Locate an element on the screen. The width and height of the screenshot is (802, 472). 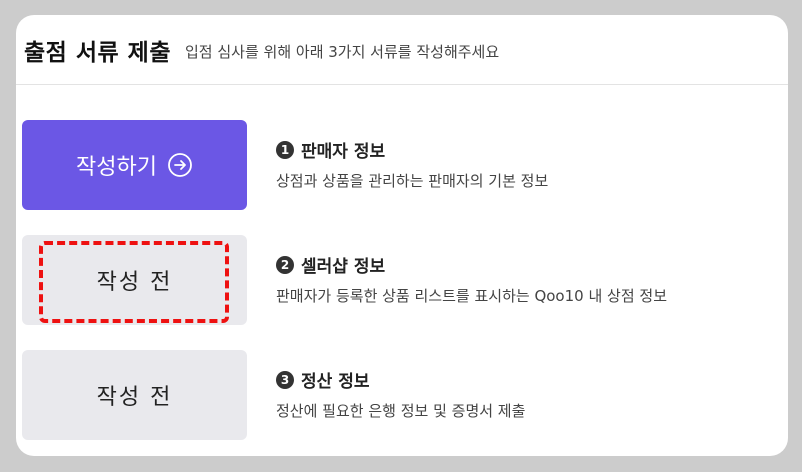
card-header: 출점 서류 제출 입점 심사를 위해 아래 3가지 서류를 작성해주세요 is located at coordinates (402, 50).